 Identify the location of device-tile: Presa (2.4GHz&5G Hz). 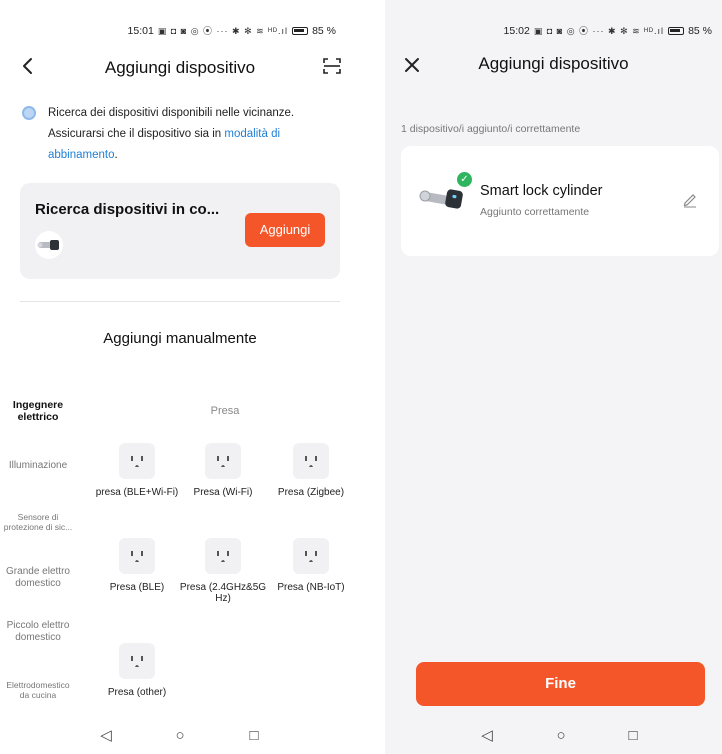
(223, 571).